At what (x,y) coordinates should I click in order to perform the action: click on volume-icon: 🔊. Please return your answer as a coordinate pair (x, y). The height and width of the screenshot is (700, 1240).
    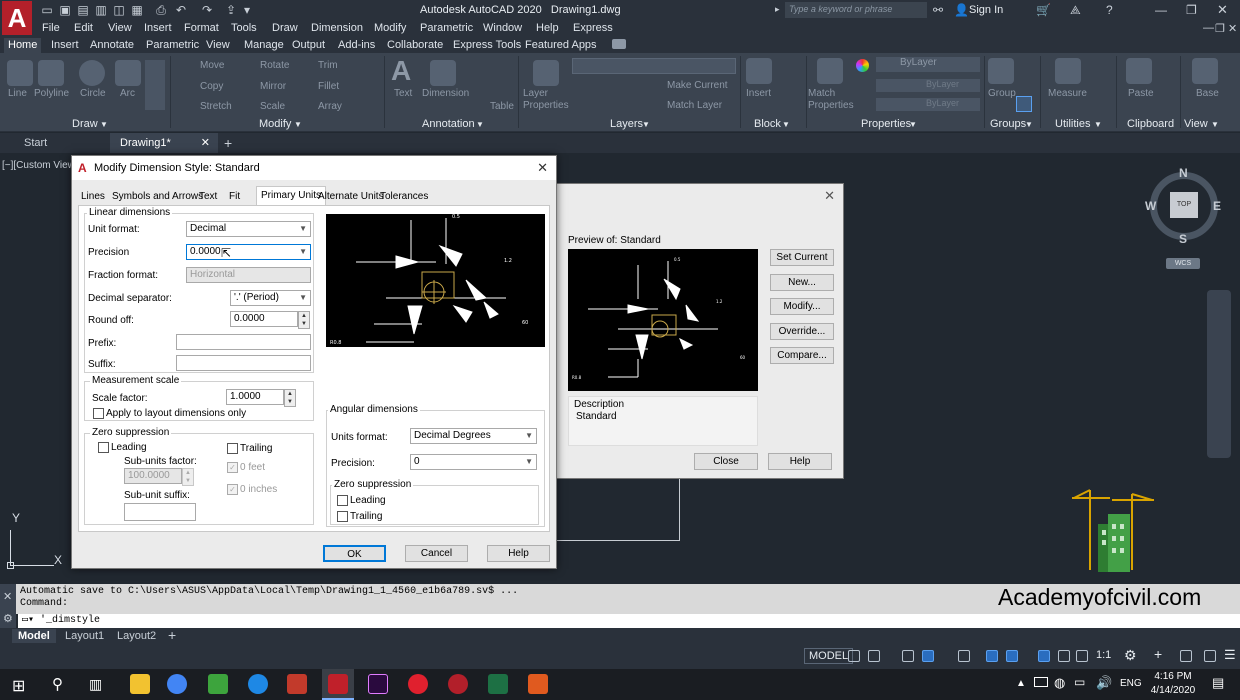
    Looking at the image, I should click on (1104, 683).